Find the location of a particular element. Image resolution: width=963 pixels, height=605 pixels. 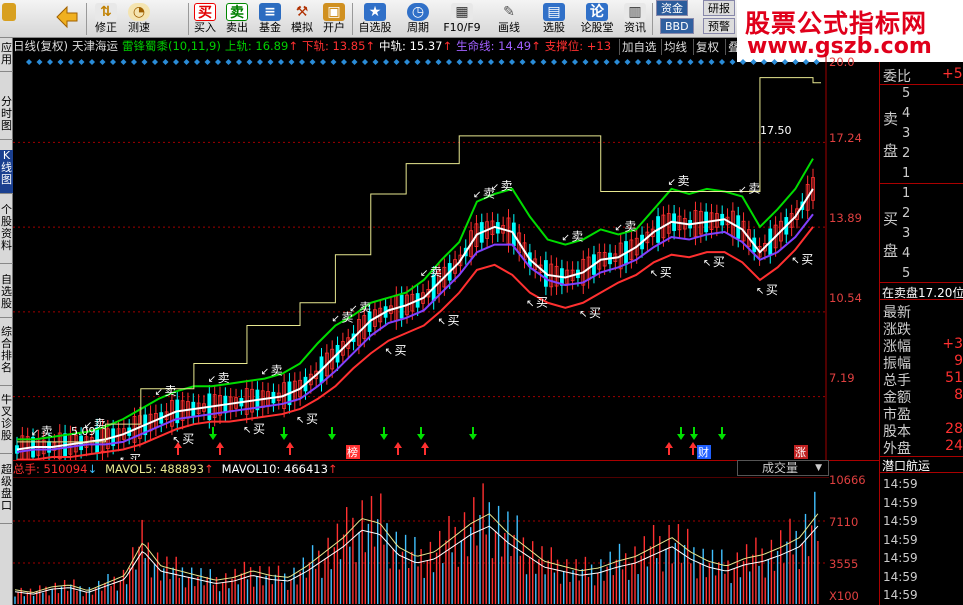

event-badge-label: 财 is located at coordinates (703, 452).